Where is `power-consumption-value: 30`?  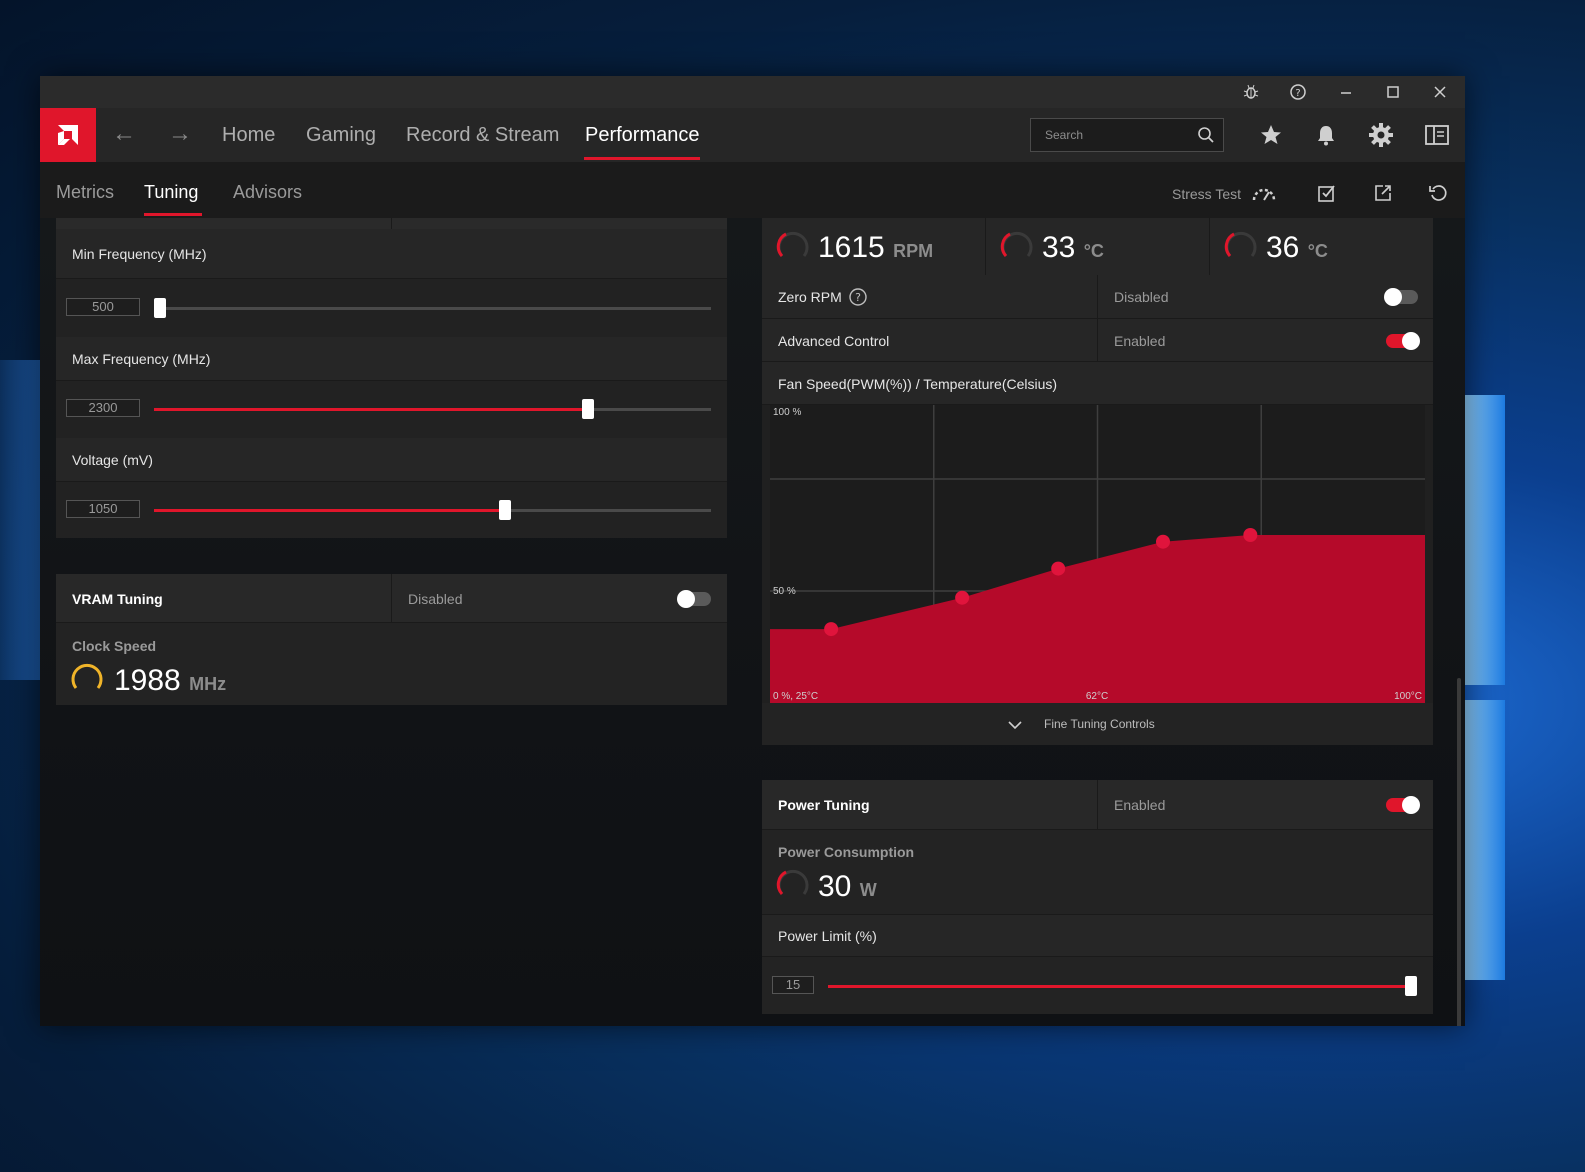
power-consumption-value: 30 is located at coordinates (835, 886).